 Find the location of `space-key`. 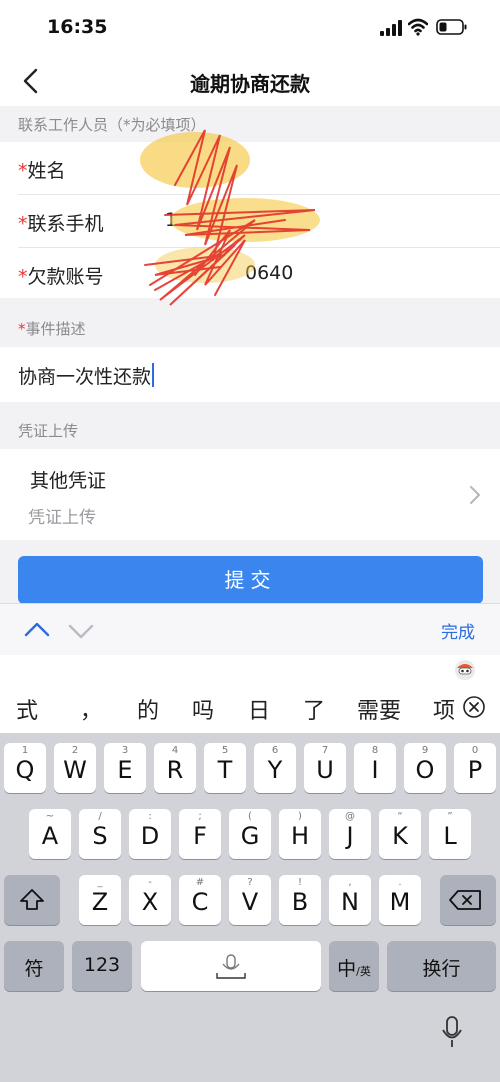

space-key is located at coordinates (231, 966).